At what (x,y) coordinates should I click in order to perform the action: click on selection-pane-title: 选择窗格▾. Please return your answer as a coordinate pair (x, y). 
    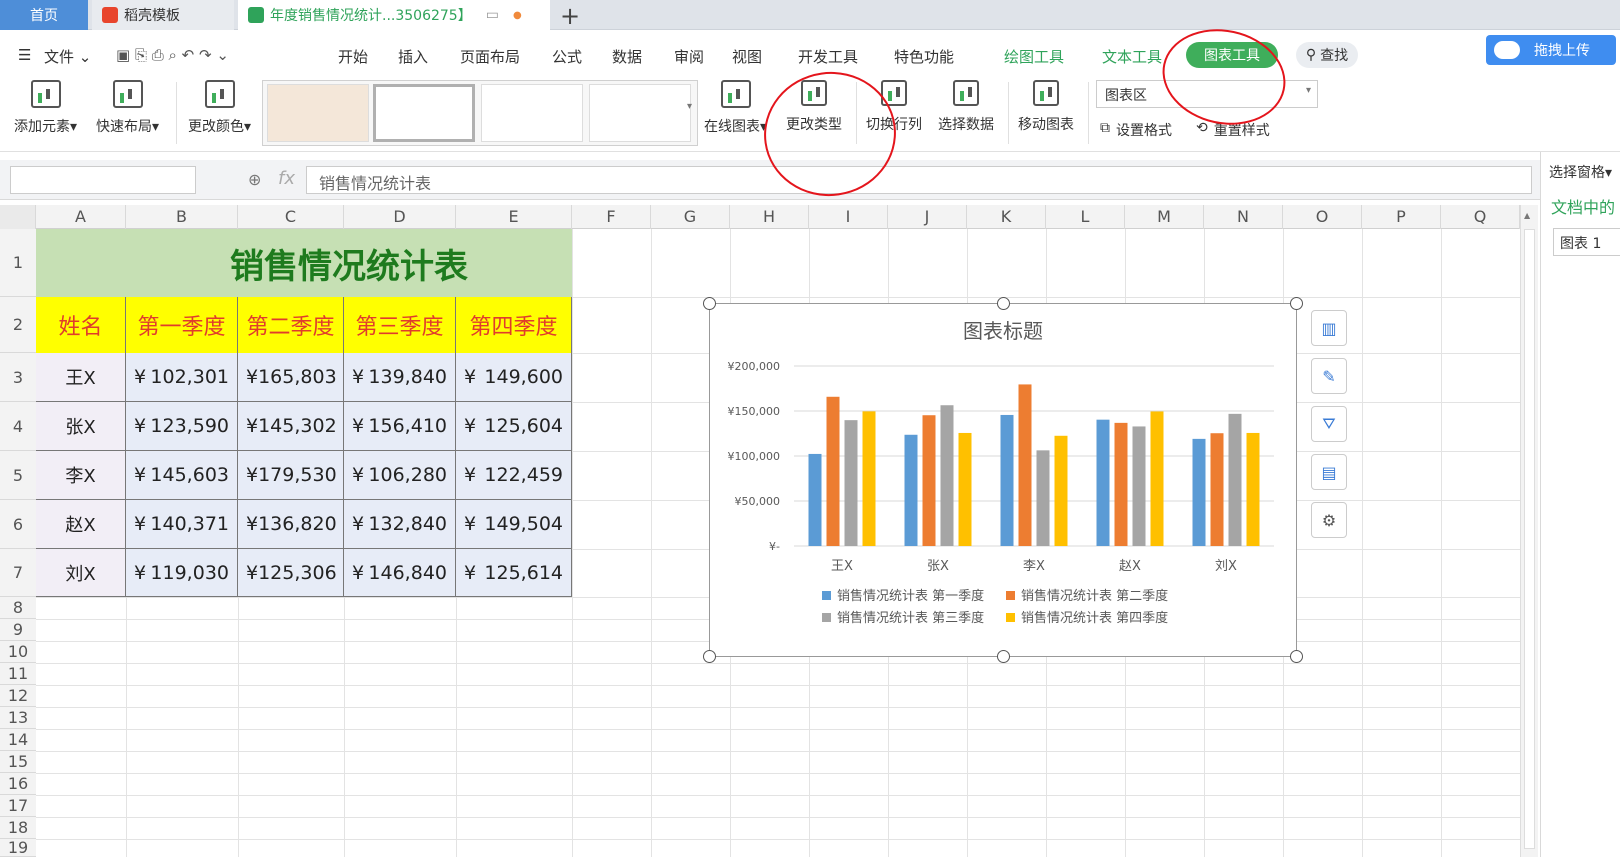
    Looking at the image, I should click on (1580, 172).